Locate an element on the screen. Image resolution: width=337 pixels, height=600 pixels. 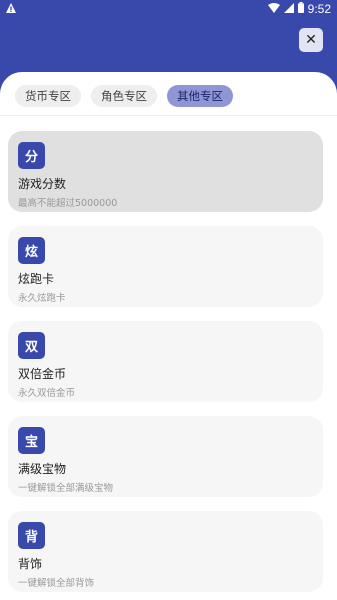
item-subtitle: 最高不能超过5000000 is located at coordinates (68, 203).